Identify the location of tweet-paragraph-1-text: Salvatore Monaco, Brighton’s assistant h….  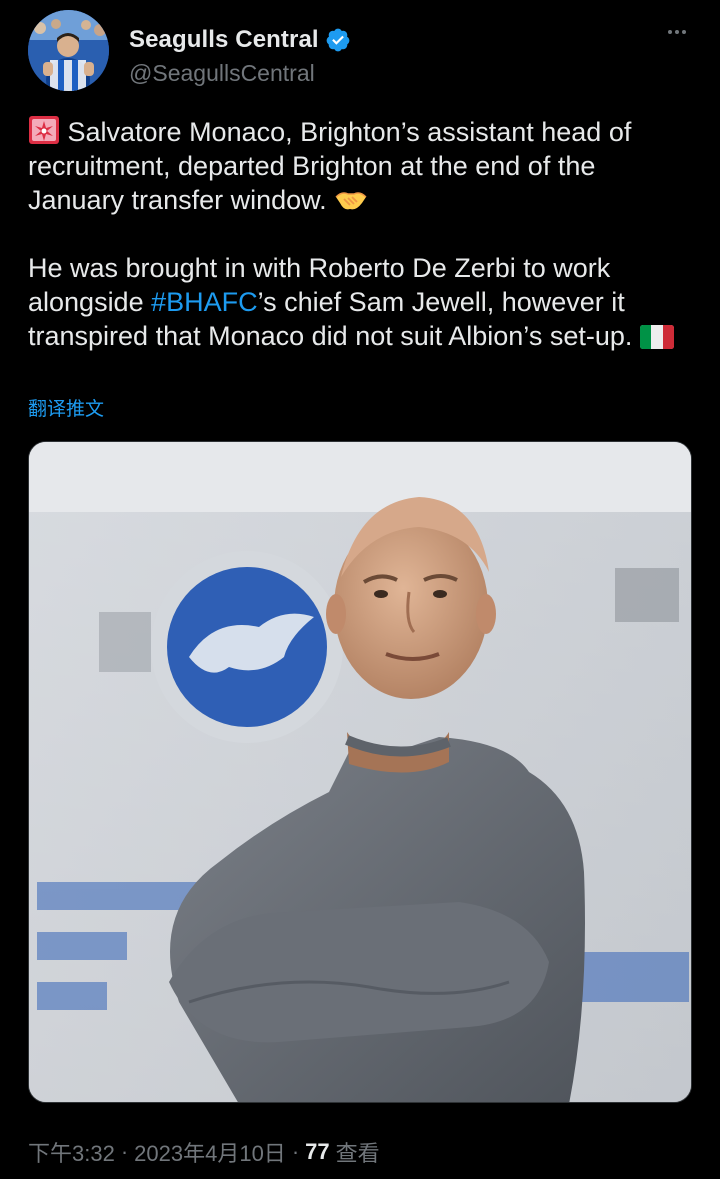
(330, 166).